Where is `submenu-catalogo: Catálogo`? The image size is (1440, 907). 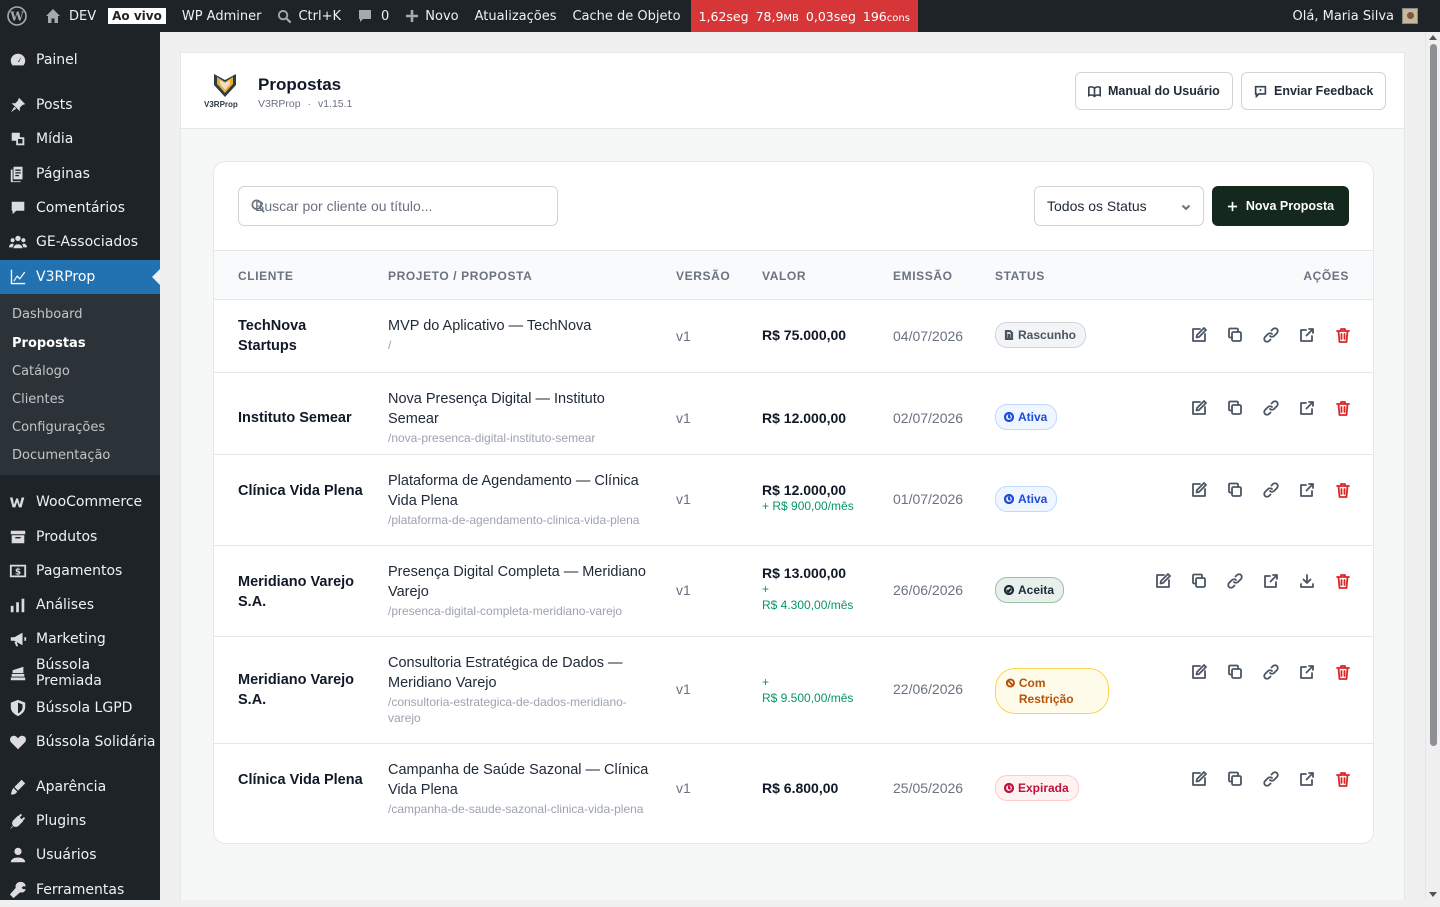
submenu-catalogo: Catálogo is located at coordinates (41, 371).